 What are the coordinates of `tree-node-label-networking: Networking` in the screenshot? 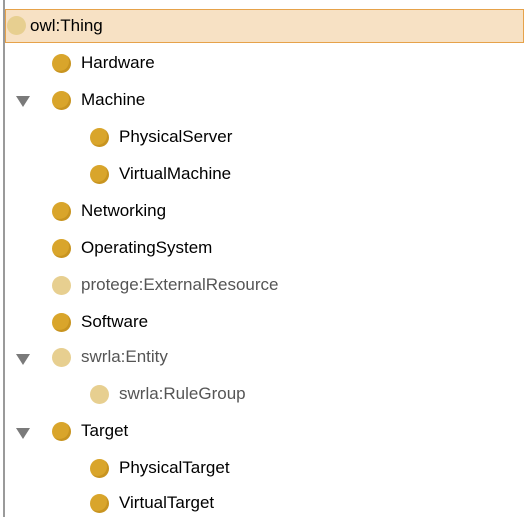 It's located at (124, 210).